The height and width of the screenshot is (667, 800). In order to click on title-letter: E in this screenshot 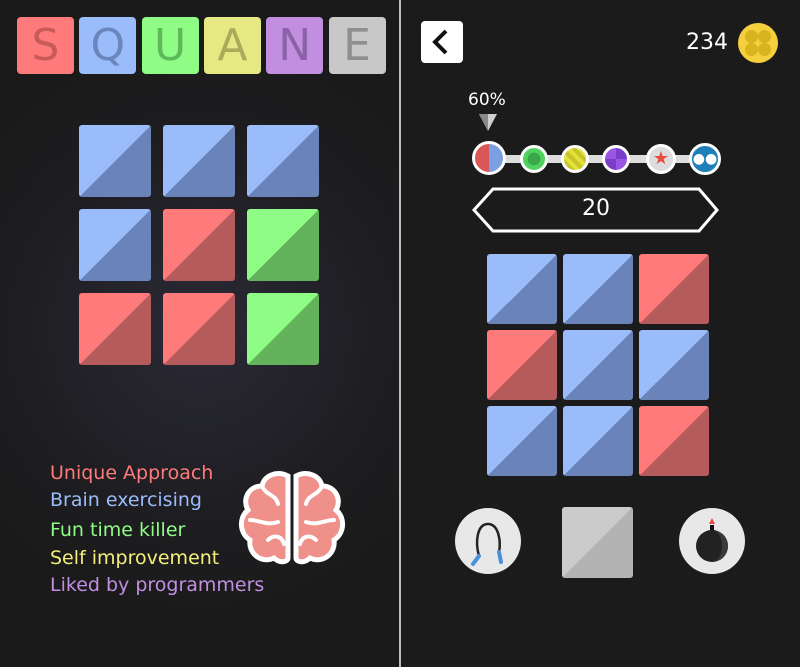, I will do `click(357, 45)`.